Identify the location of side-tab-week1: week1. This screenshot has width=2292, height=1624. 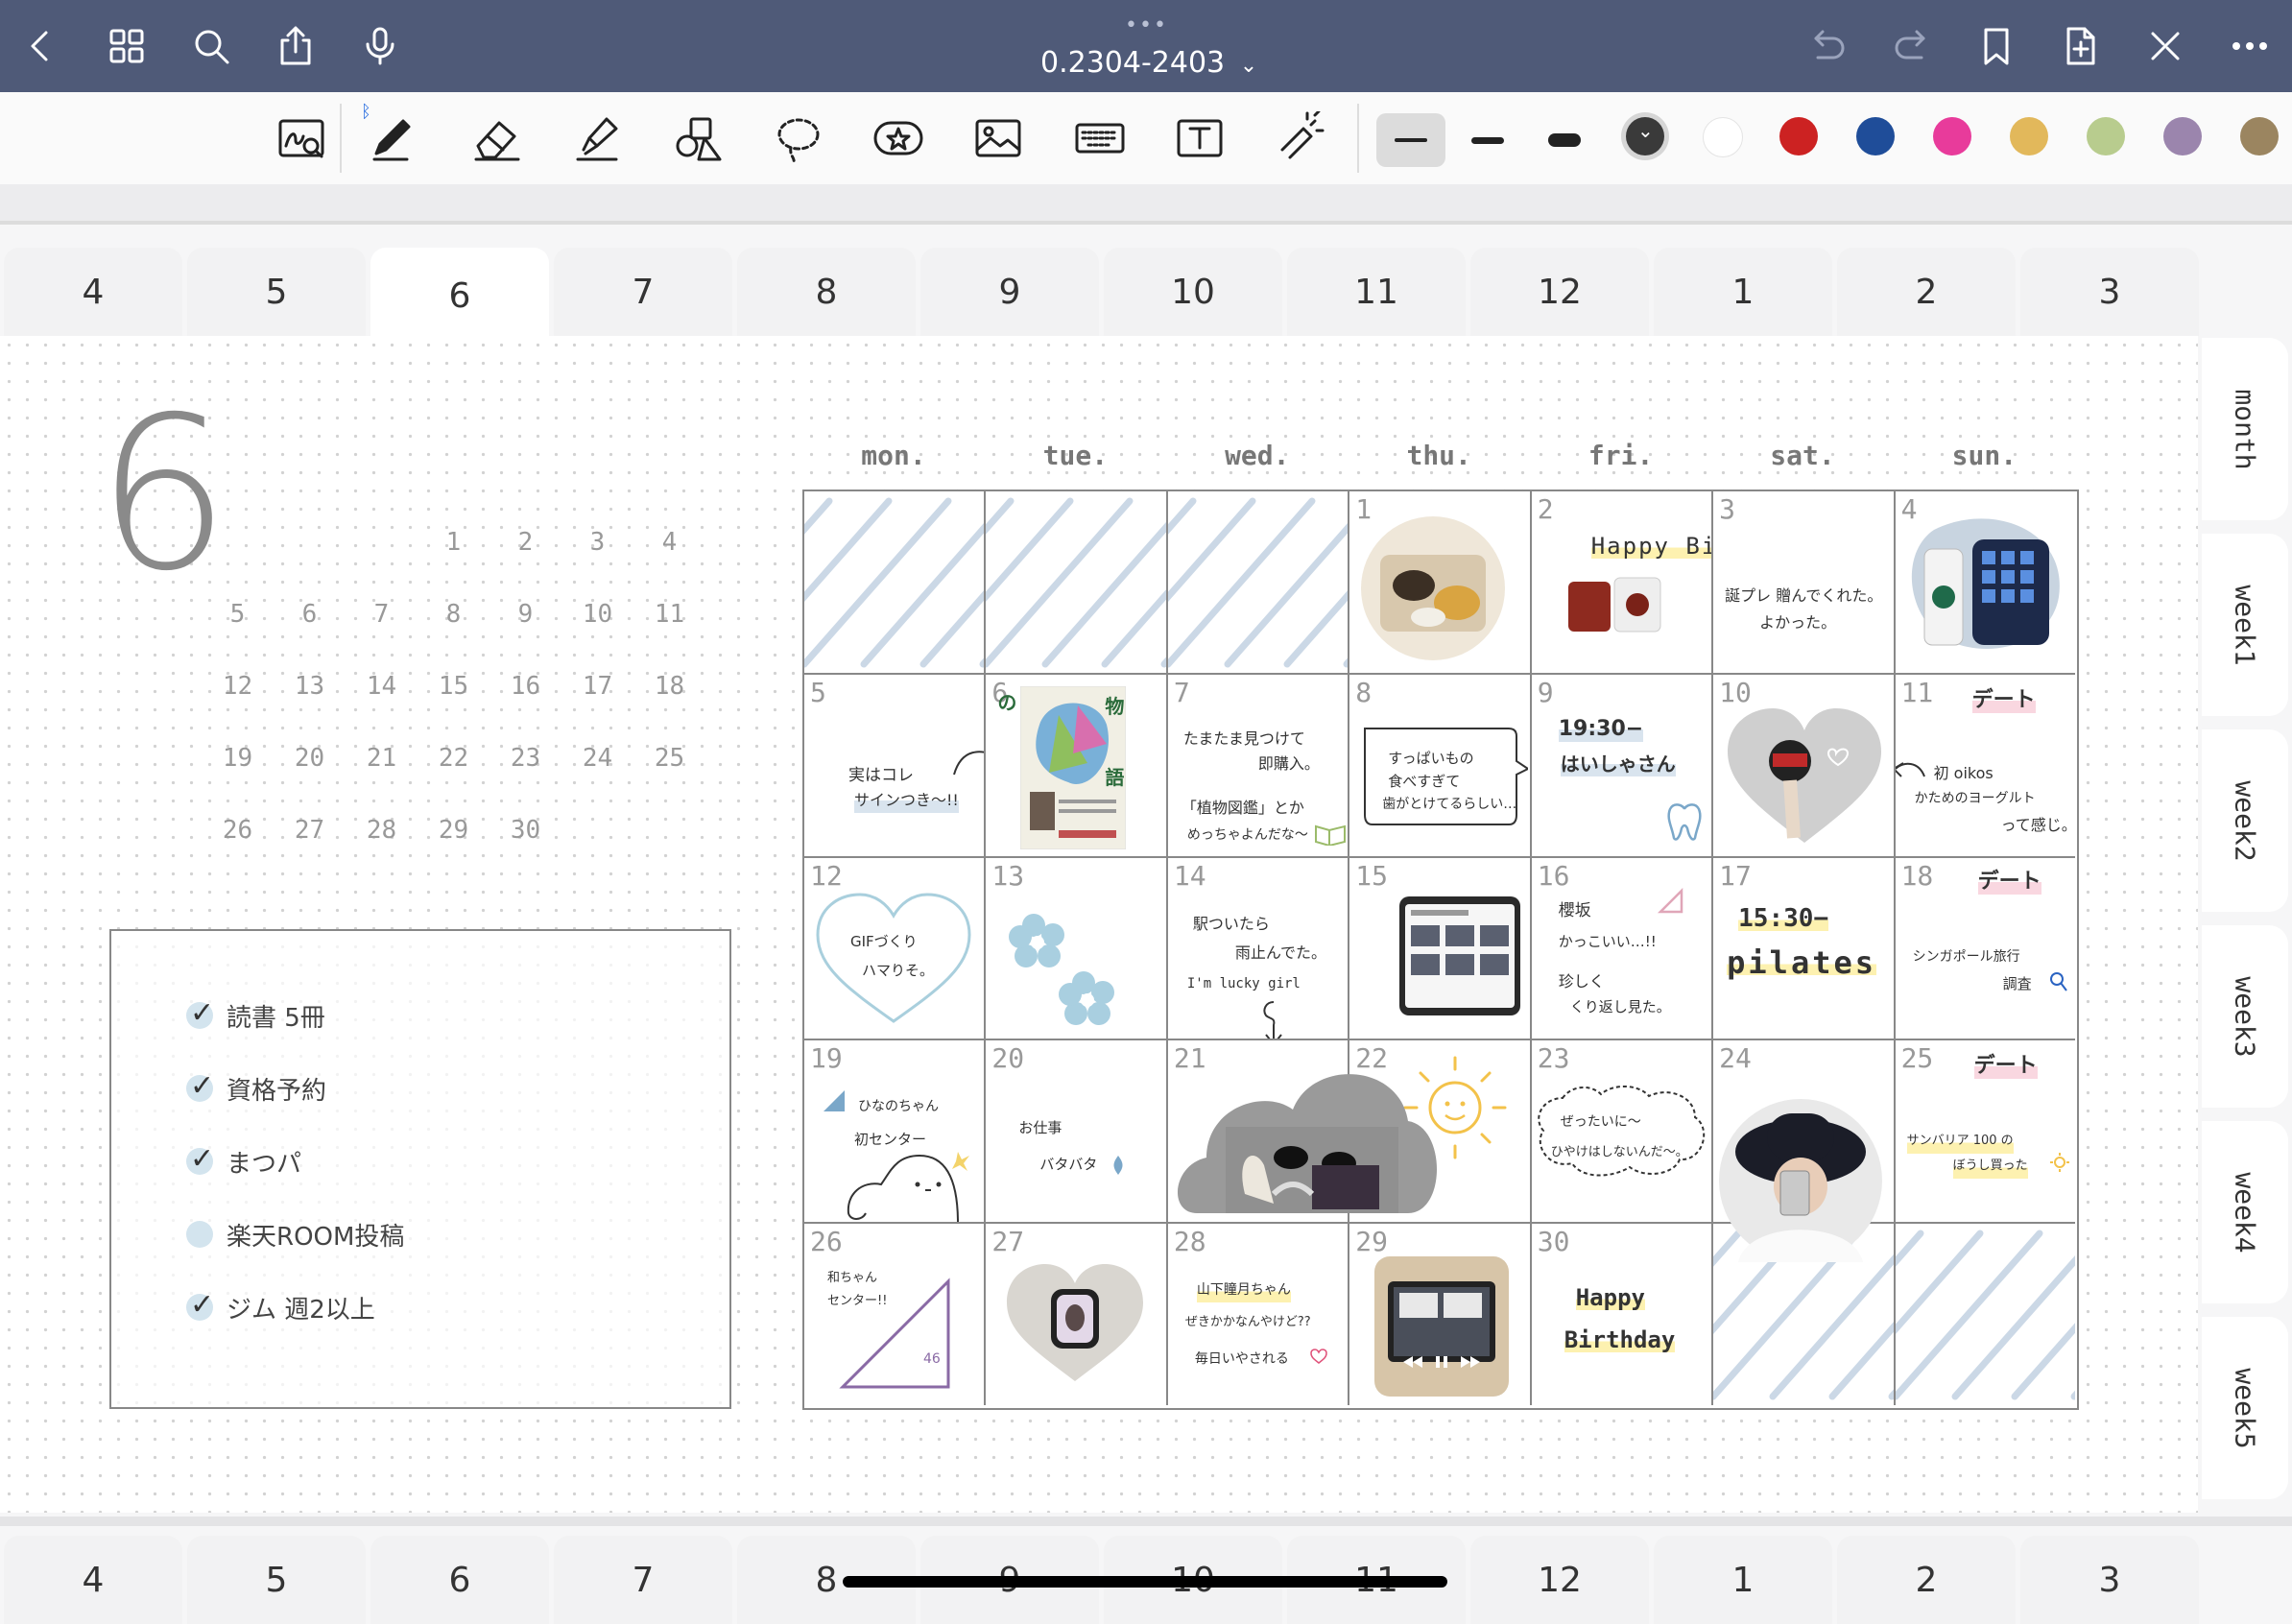
(2245, 625).